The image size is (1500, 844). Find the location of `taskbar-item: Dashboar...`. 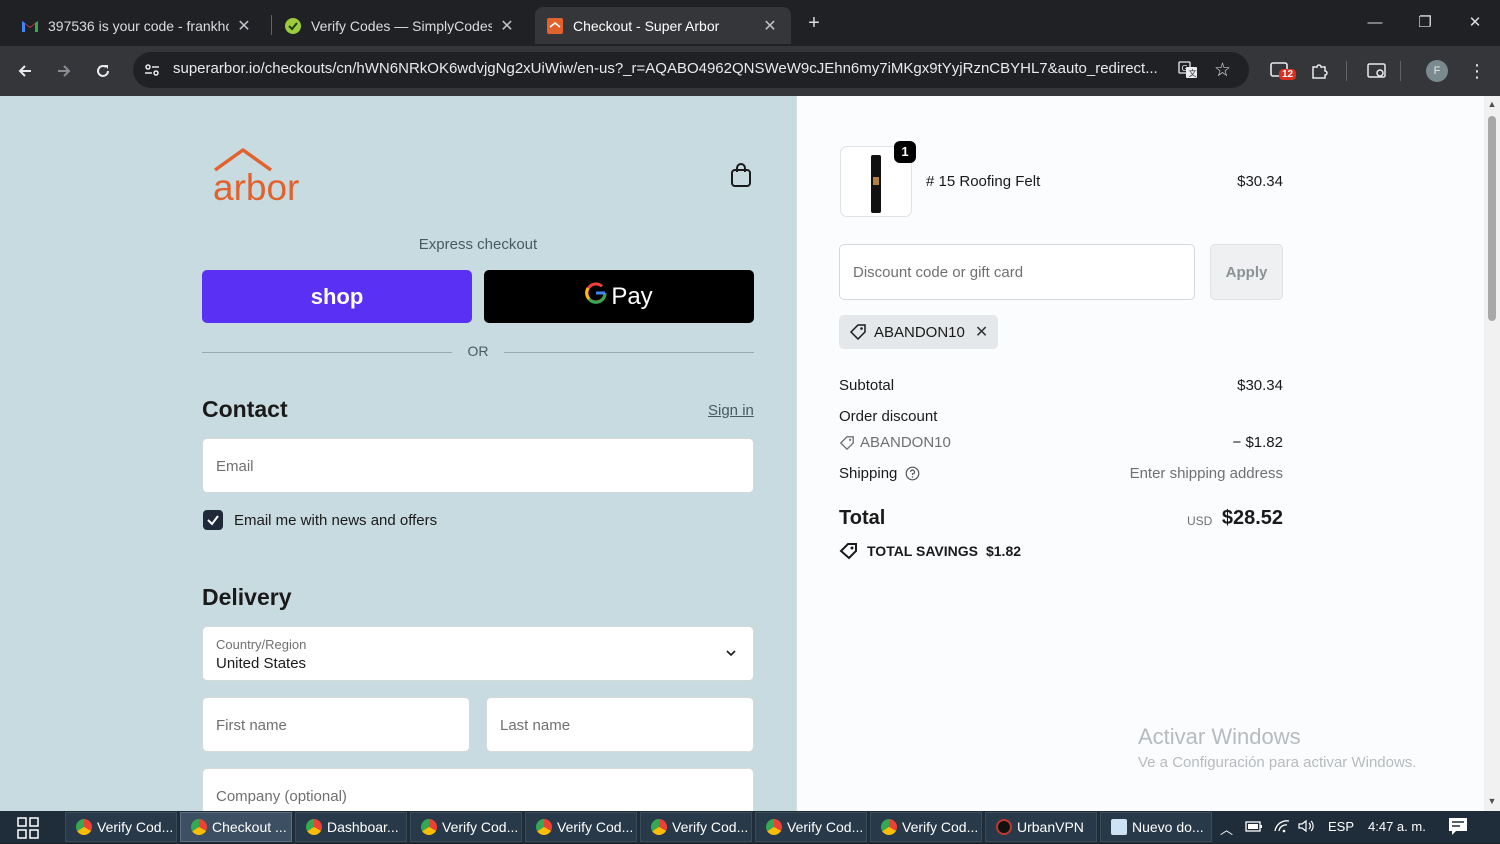

taskbar-item: Dashboar... is located at coordinates (351, 827).